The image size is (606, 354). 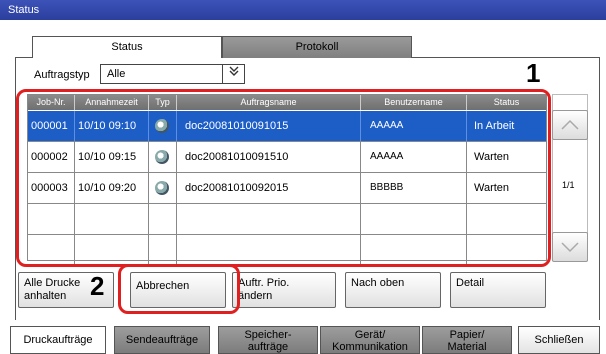 I want to click on tab-label-line: aufträge, so click(x=268, y=347).